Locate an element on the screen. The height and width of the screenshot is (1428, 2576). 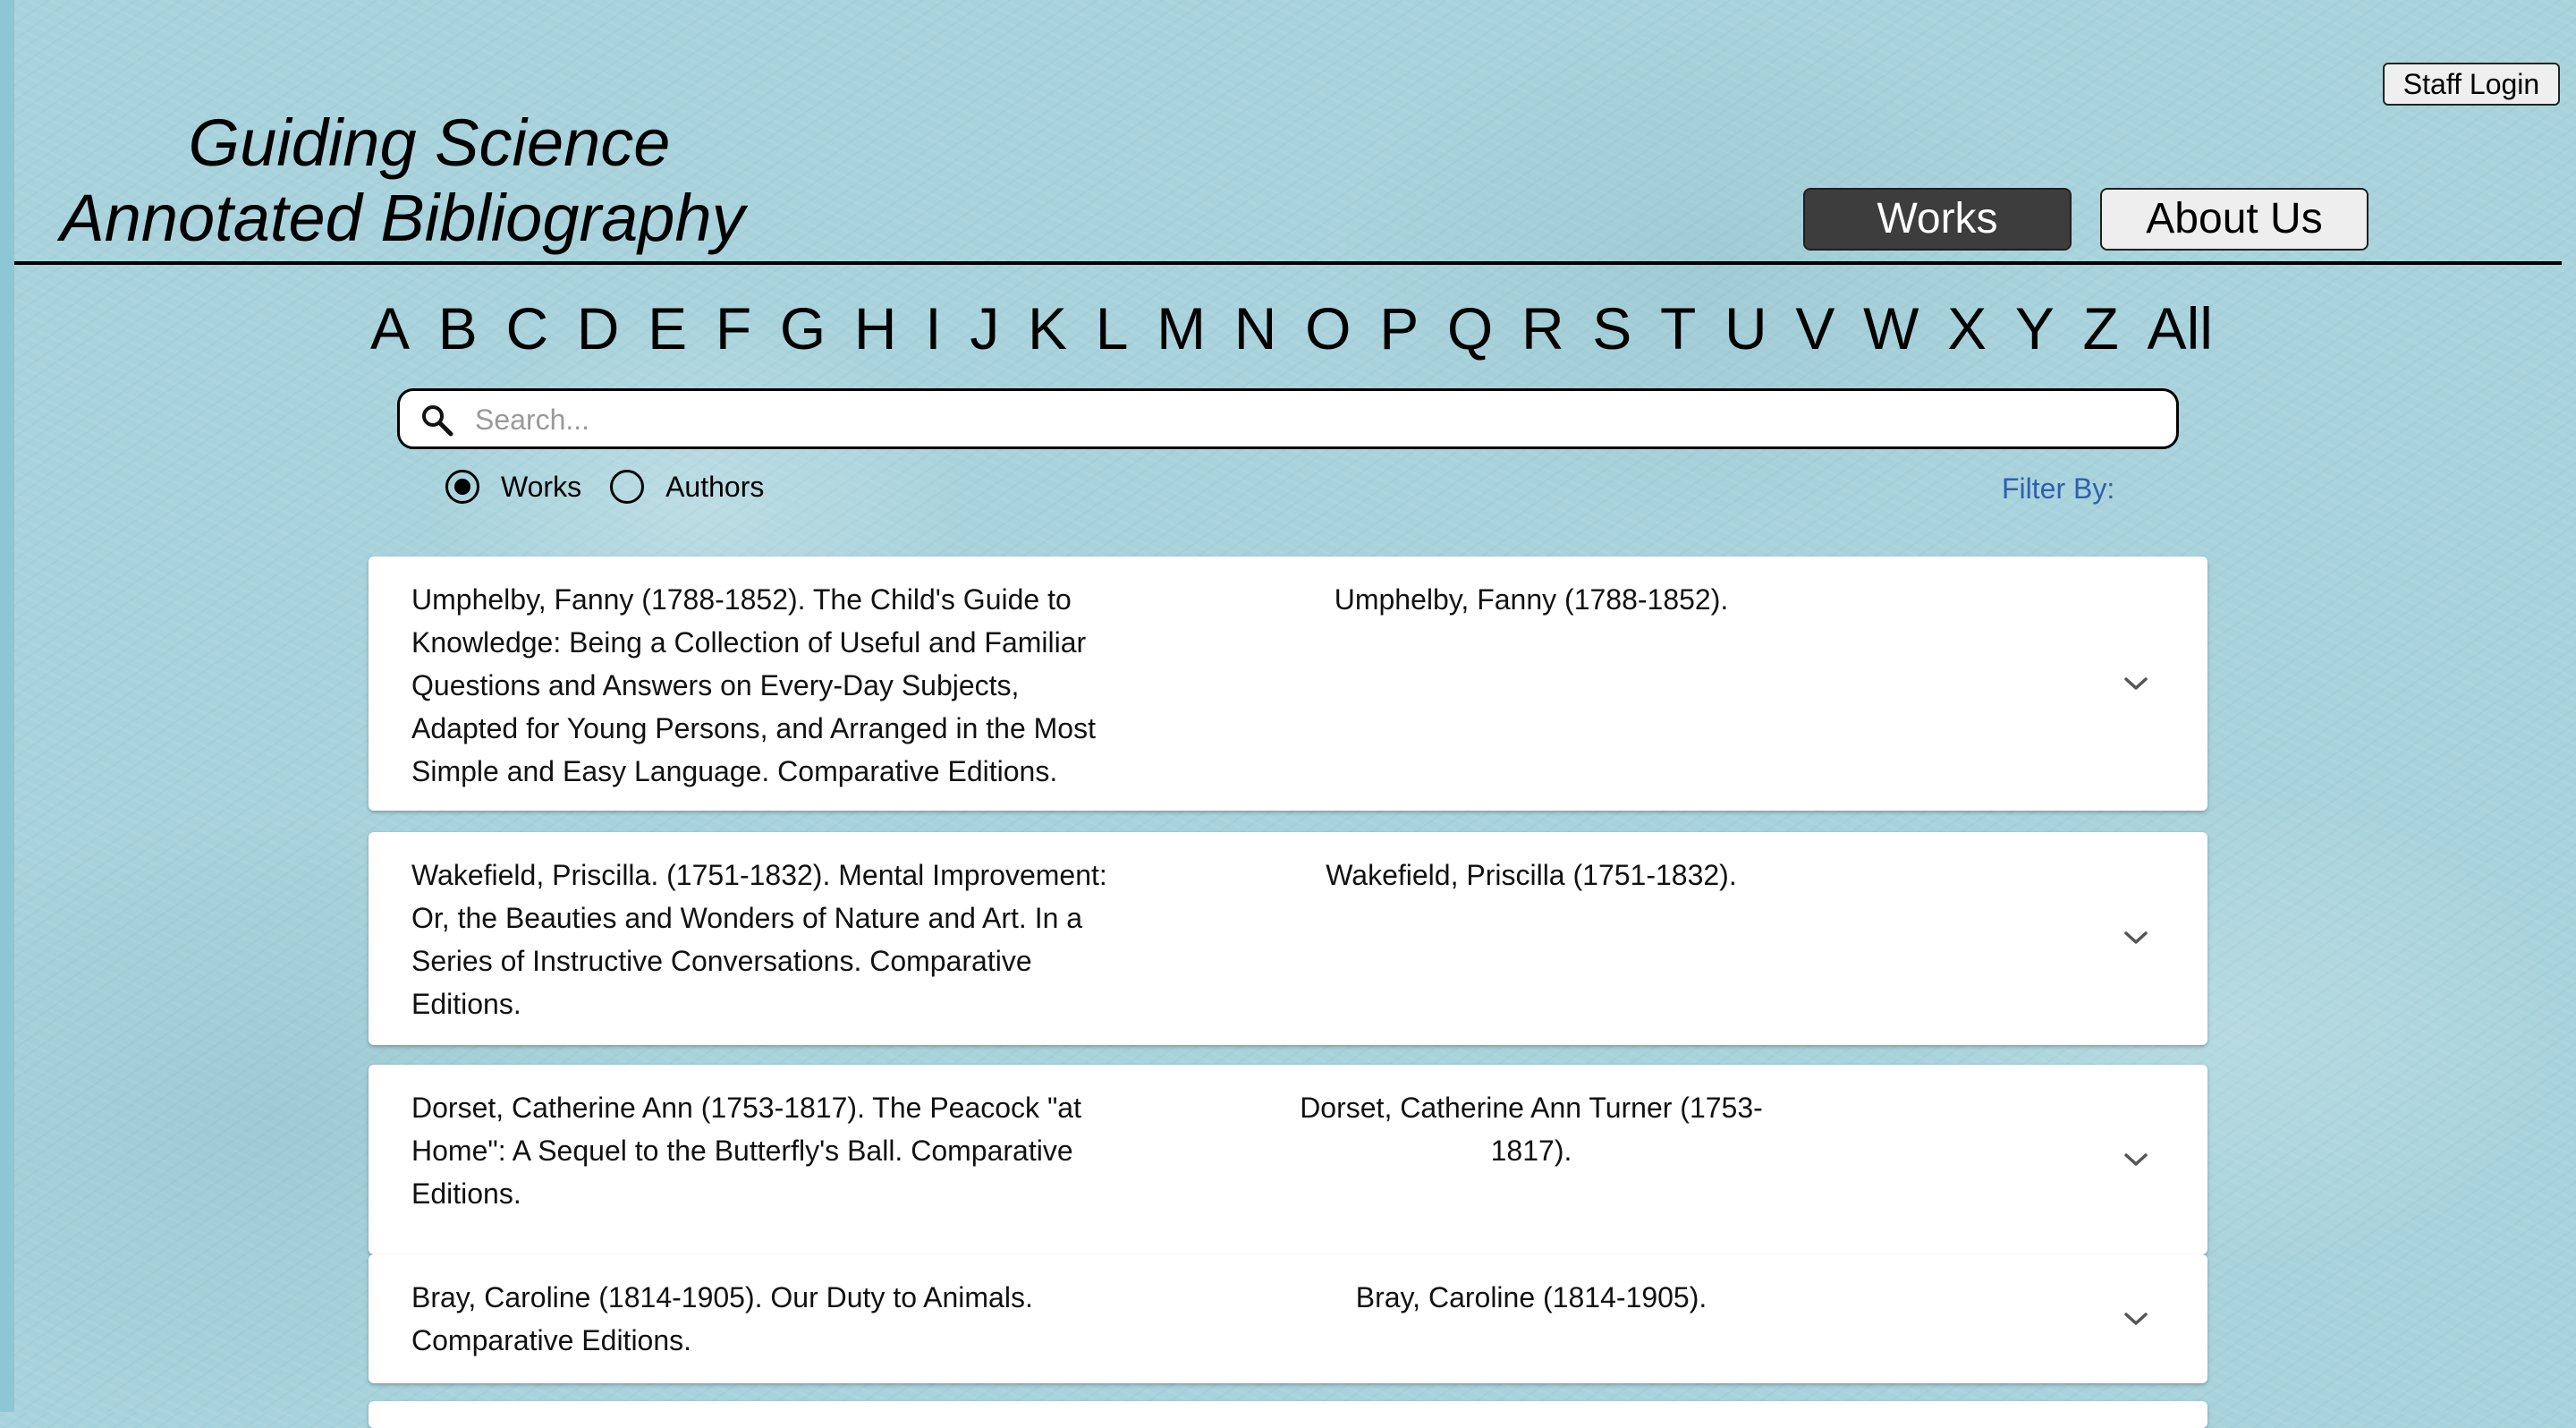
letter-o-link: O is located at coordinates (1328, 329).